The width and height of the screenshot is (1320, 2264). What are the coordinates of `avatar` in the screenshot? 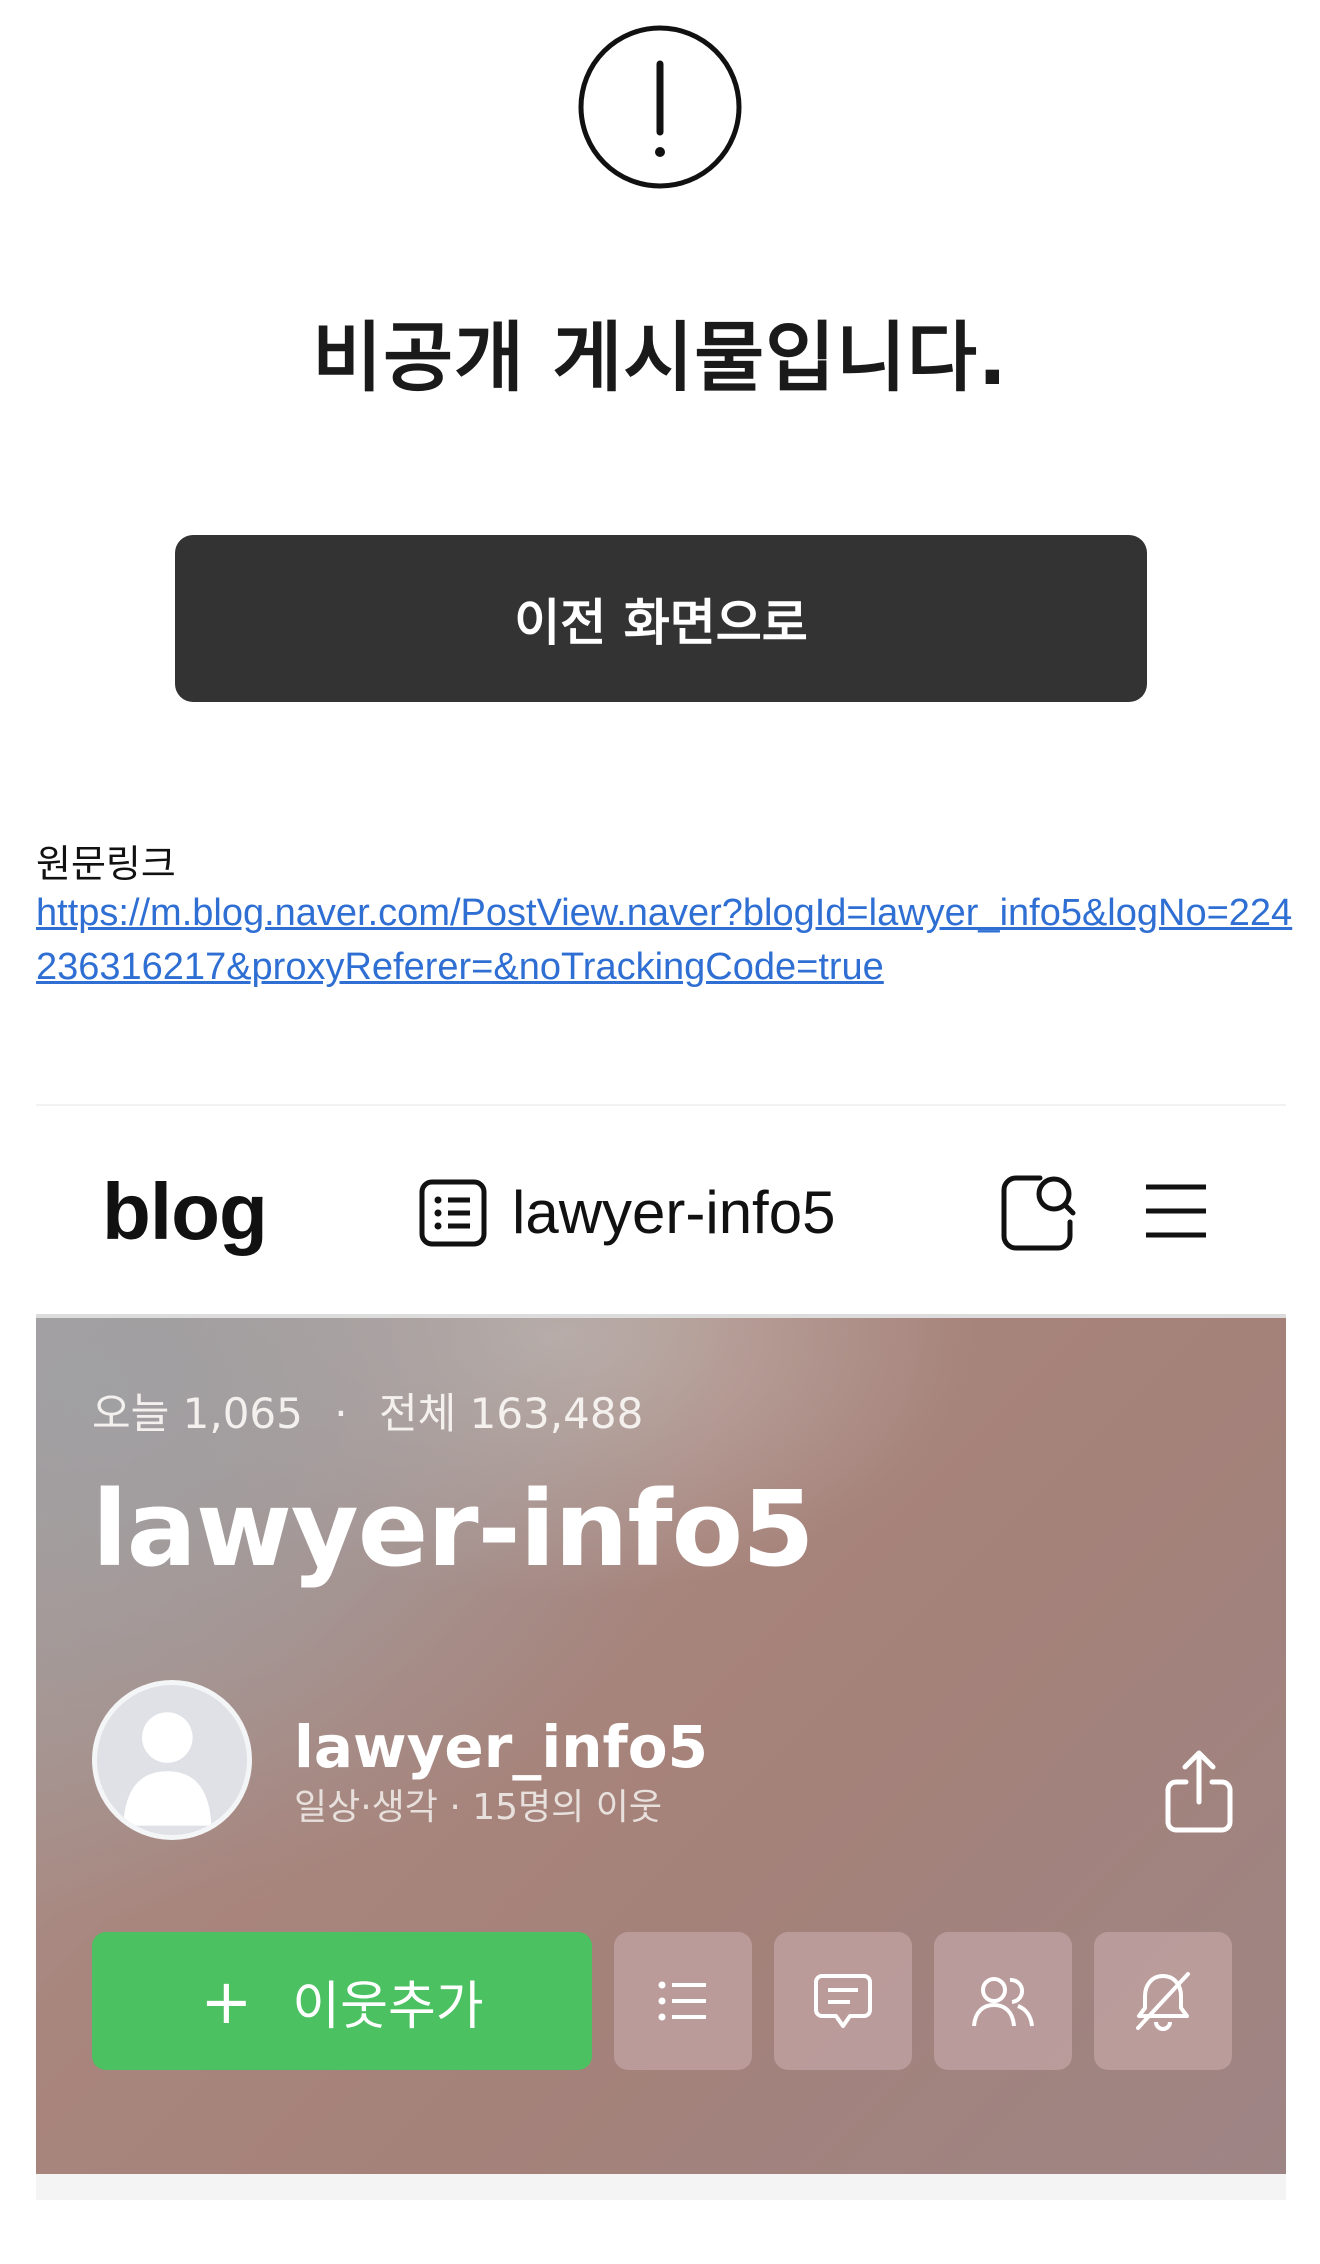 It's located at (172, 1760).